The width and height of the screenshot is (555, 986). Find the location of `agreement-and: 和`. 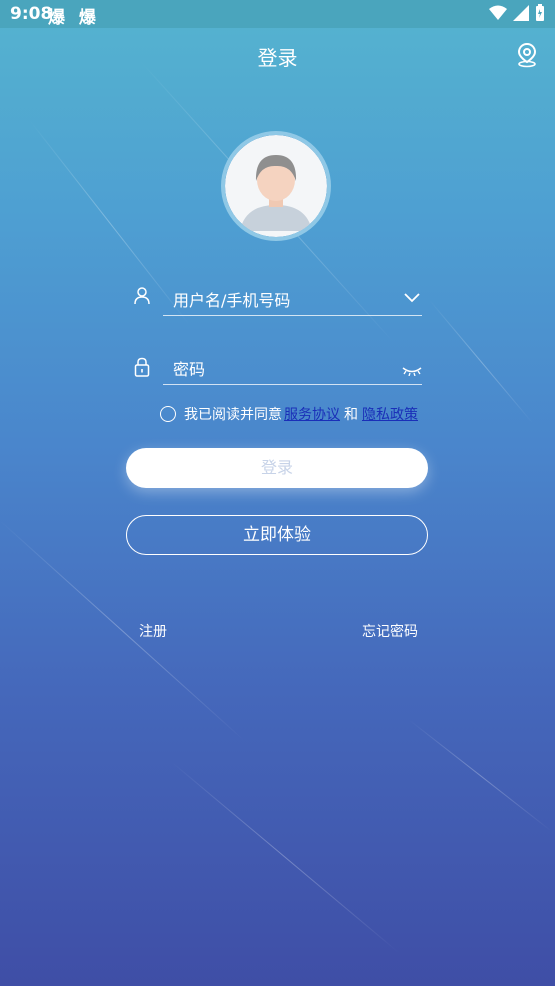

agreement-and: 和 is located at coordinates (351, 415).